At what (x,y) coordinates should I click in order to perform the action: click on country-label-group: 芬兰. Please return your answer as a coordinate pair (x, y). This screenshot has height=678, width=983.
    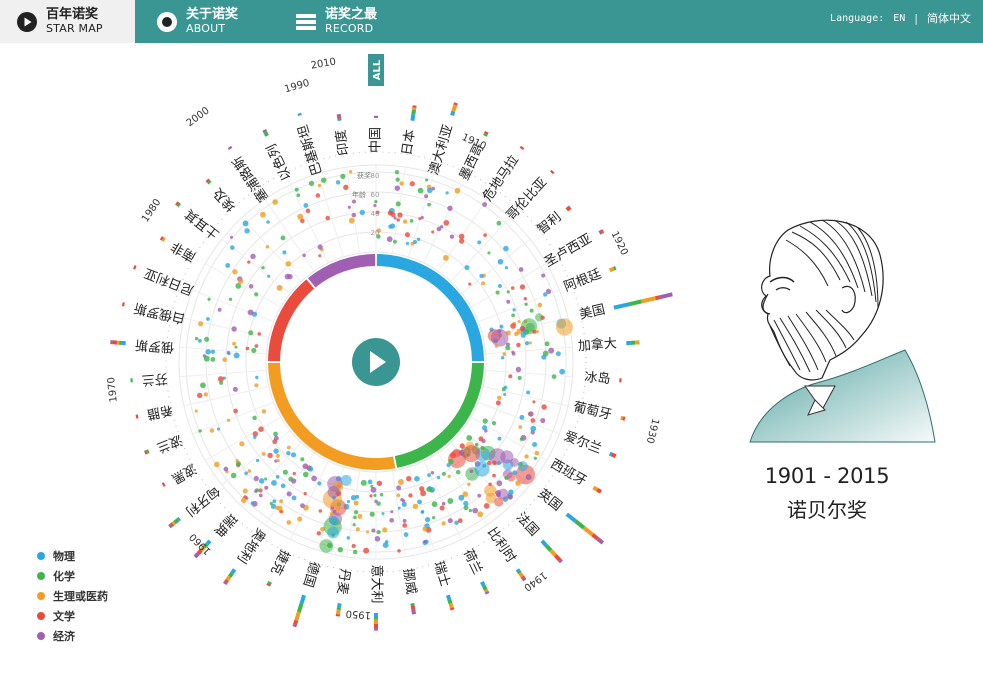
    Looking at the image, I should click on (154, 378).